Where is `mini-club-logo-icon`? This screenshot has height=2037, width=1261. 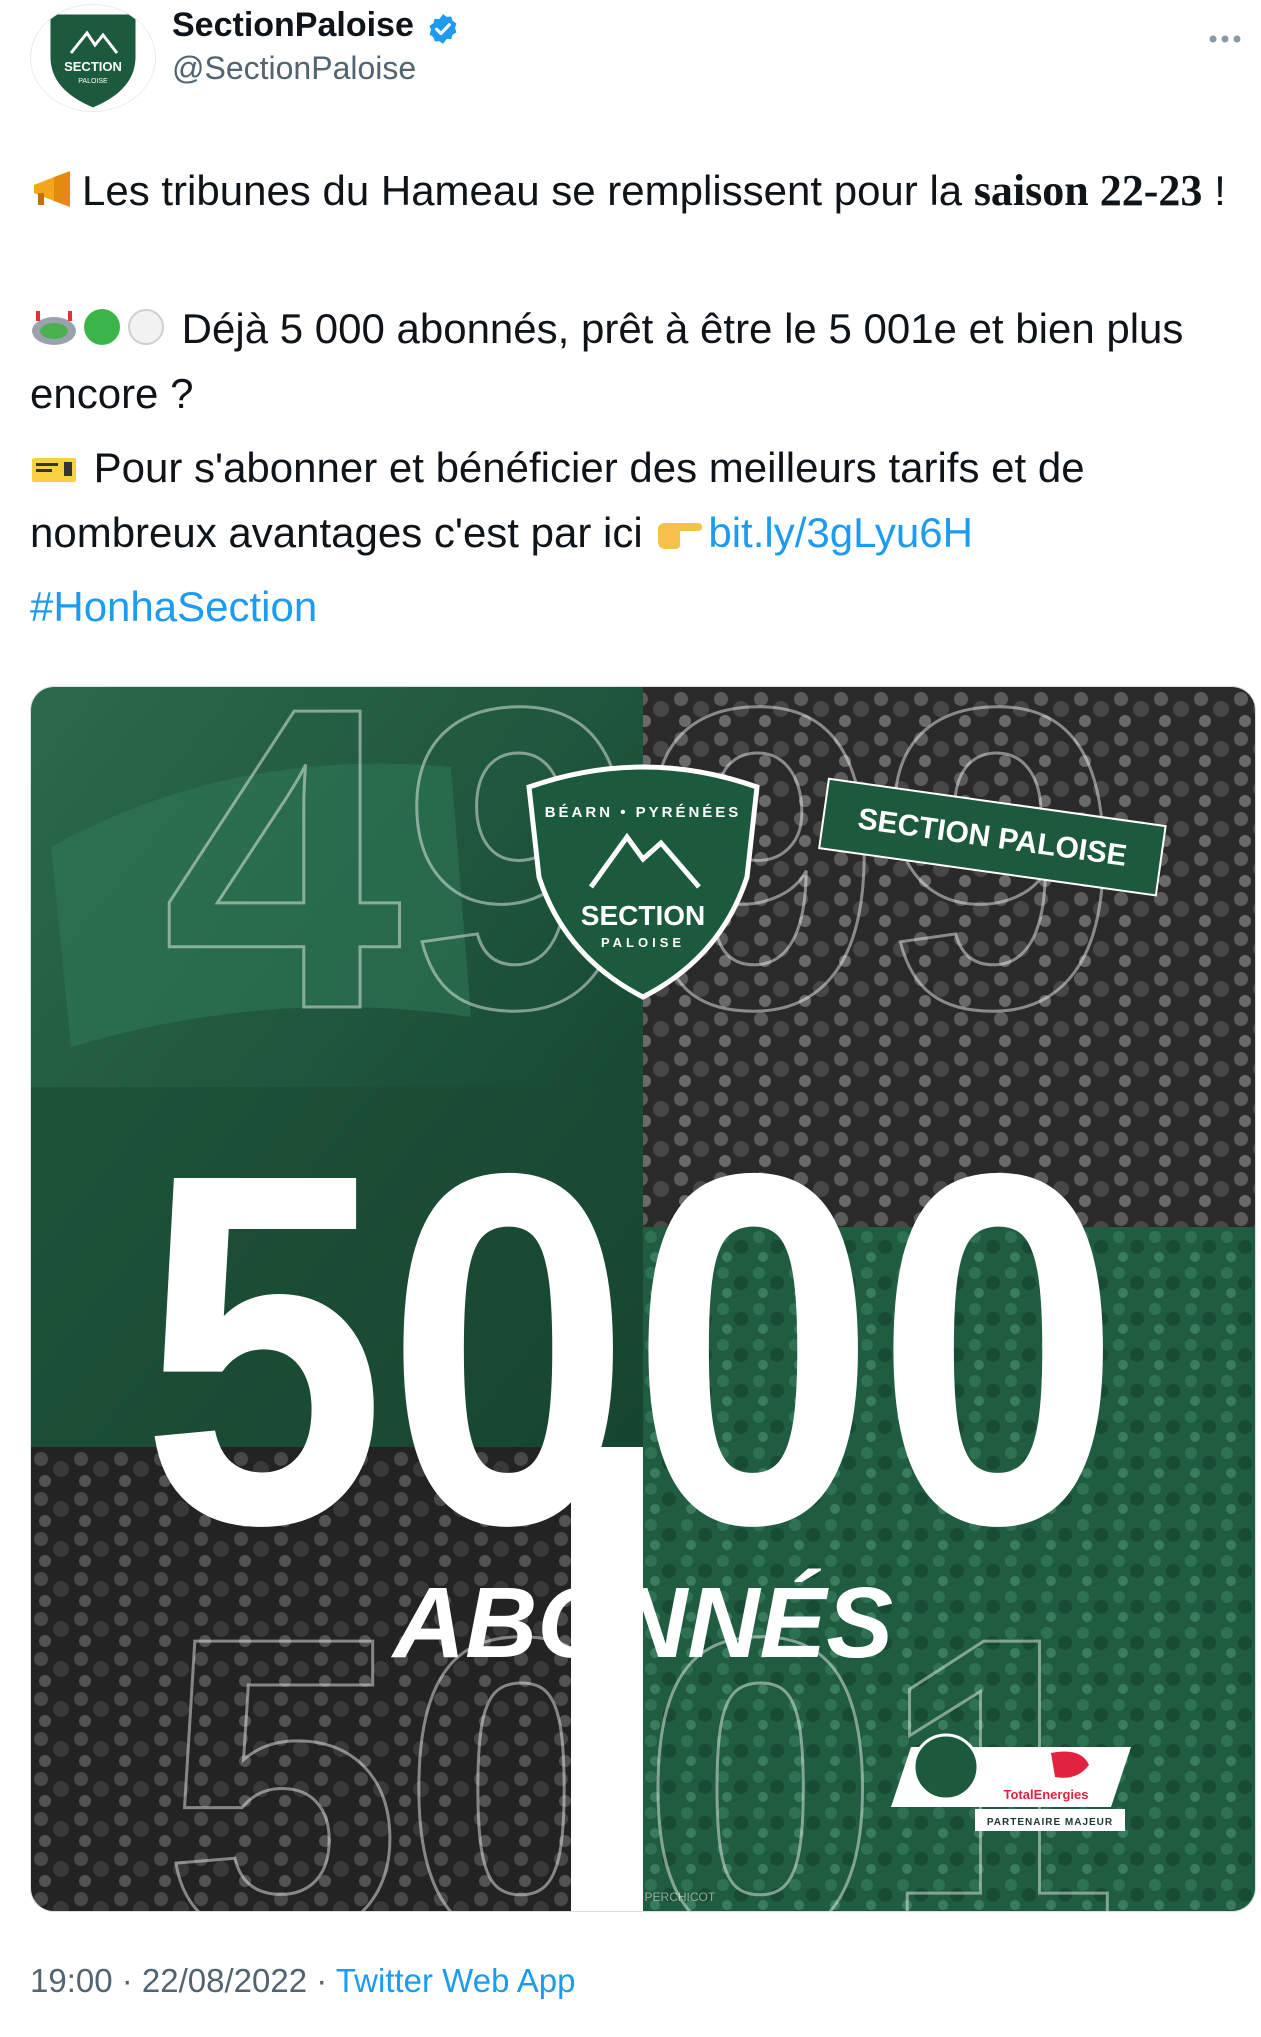 mini-club-logo-icon is located at coordinates (946, 1767).